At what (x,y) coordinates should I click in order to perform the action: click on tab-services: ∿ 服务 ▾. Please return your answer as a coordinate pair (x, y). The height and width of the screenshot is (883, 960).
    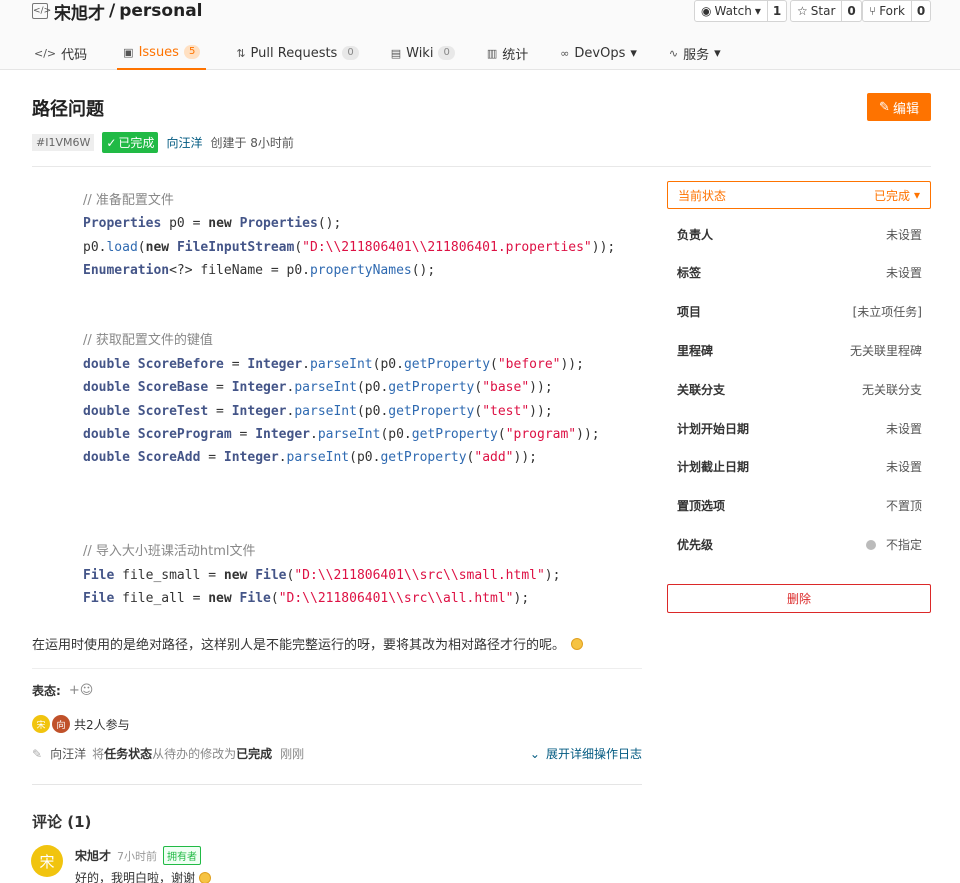
    Looking at the image, I should click on (695, 53).